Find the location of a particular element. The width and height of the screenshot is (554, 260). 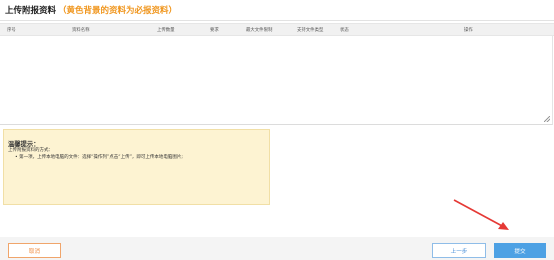

column-header-file-types: 支持文件类型 is located at coordinates (310, 30).